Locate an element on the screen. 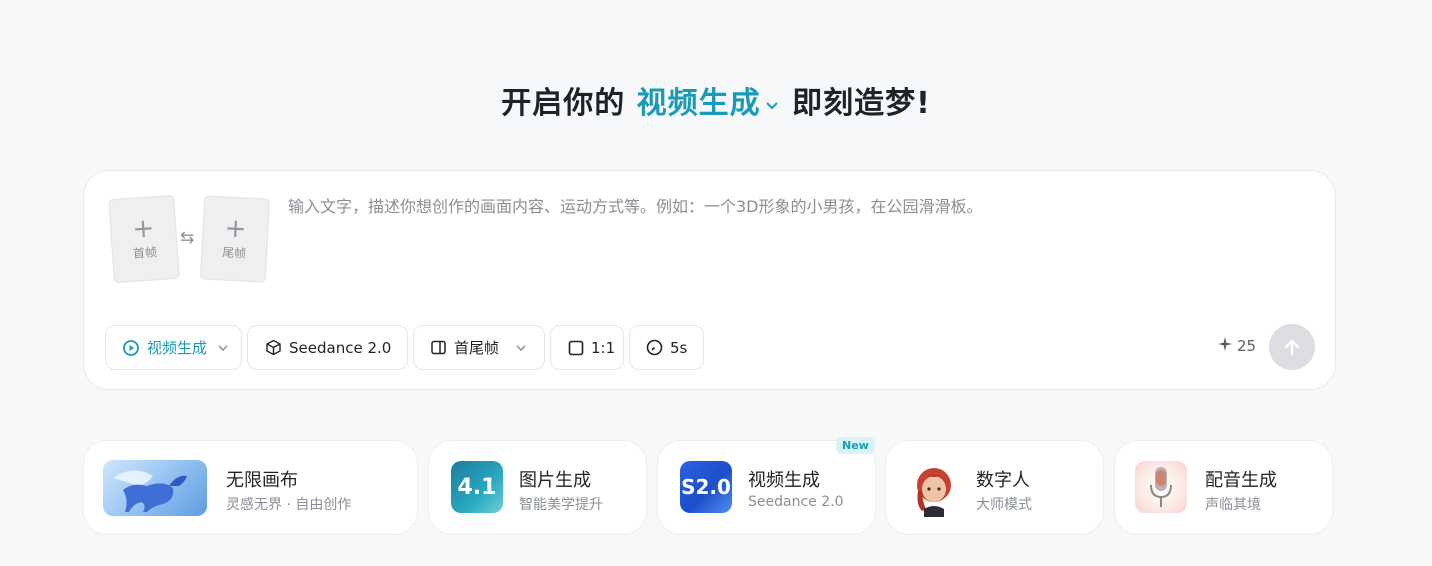 This screenshot has width=1432, height=566. video-s2-thumb: S2.0 is located at coordinates (706, 487).